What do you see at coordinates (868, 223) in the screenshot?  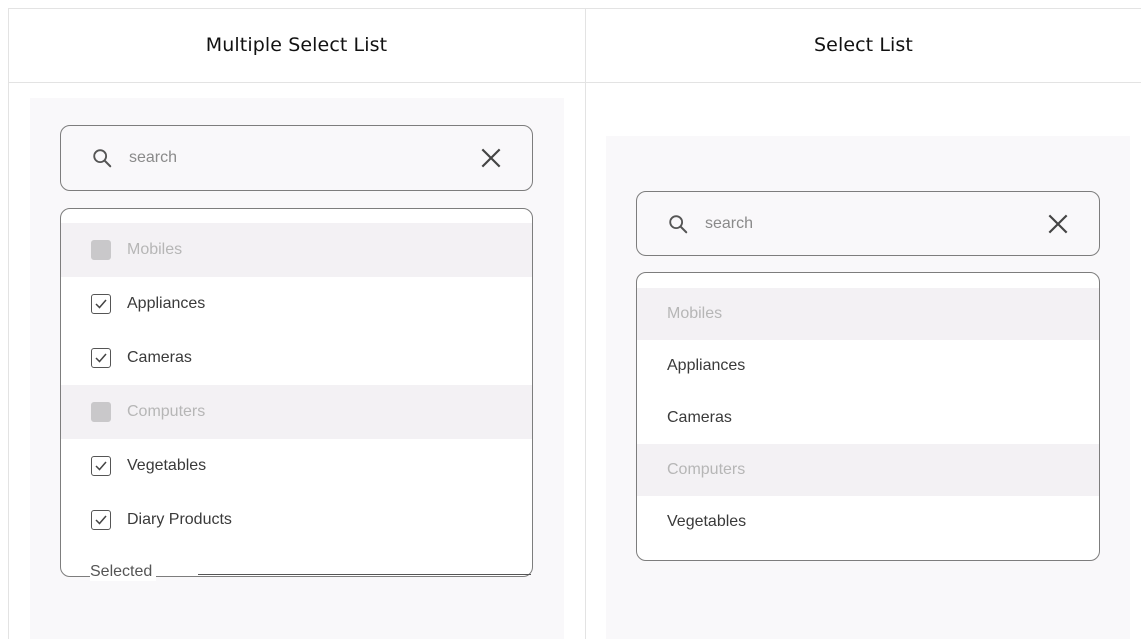 I see `single-select-search-field: search` at bounding box center [868, 223].